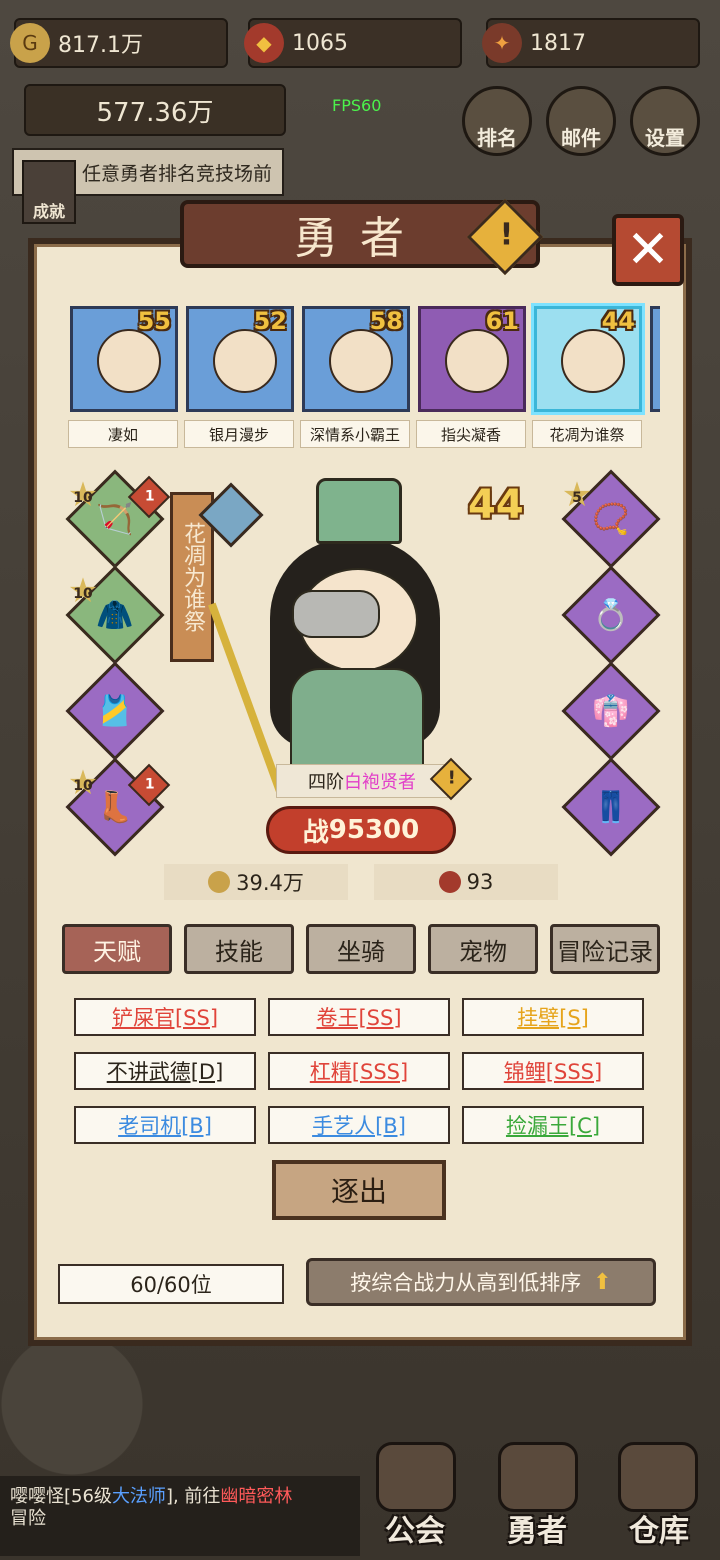  What do you see at coordinates (117, 949) in the screenshot?
I see `tab-talent: 天赋` at bounding box center [117, 949].